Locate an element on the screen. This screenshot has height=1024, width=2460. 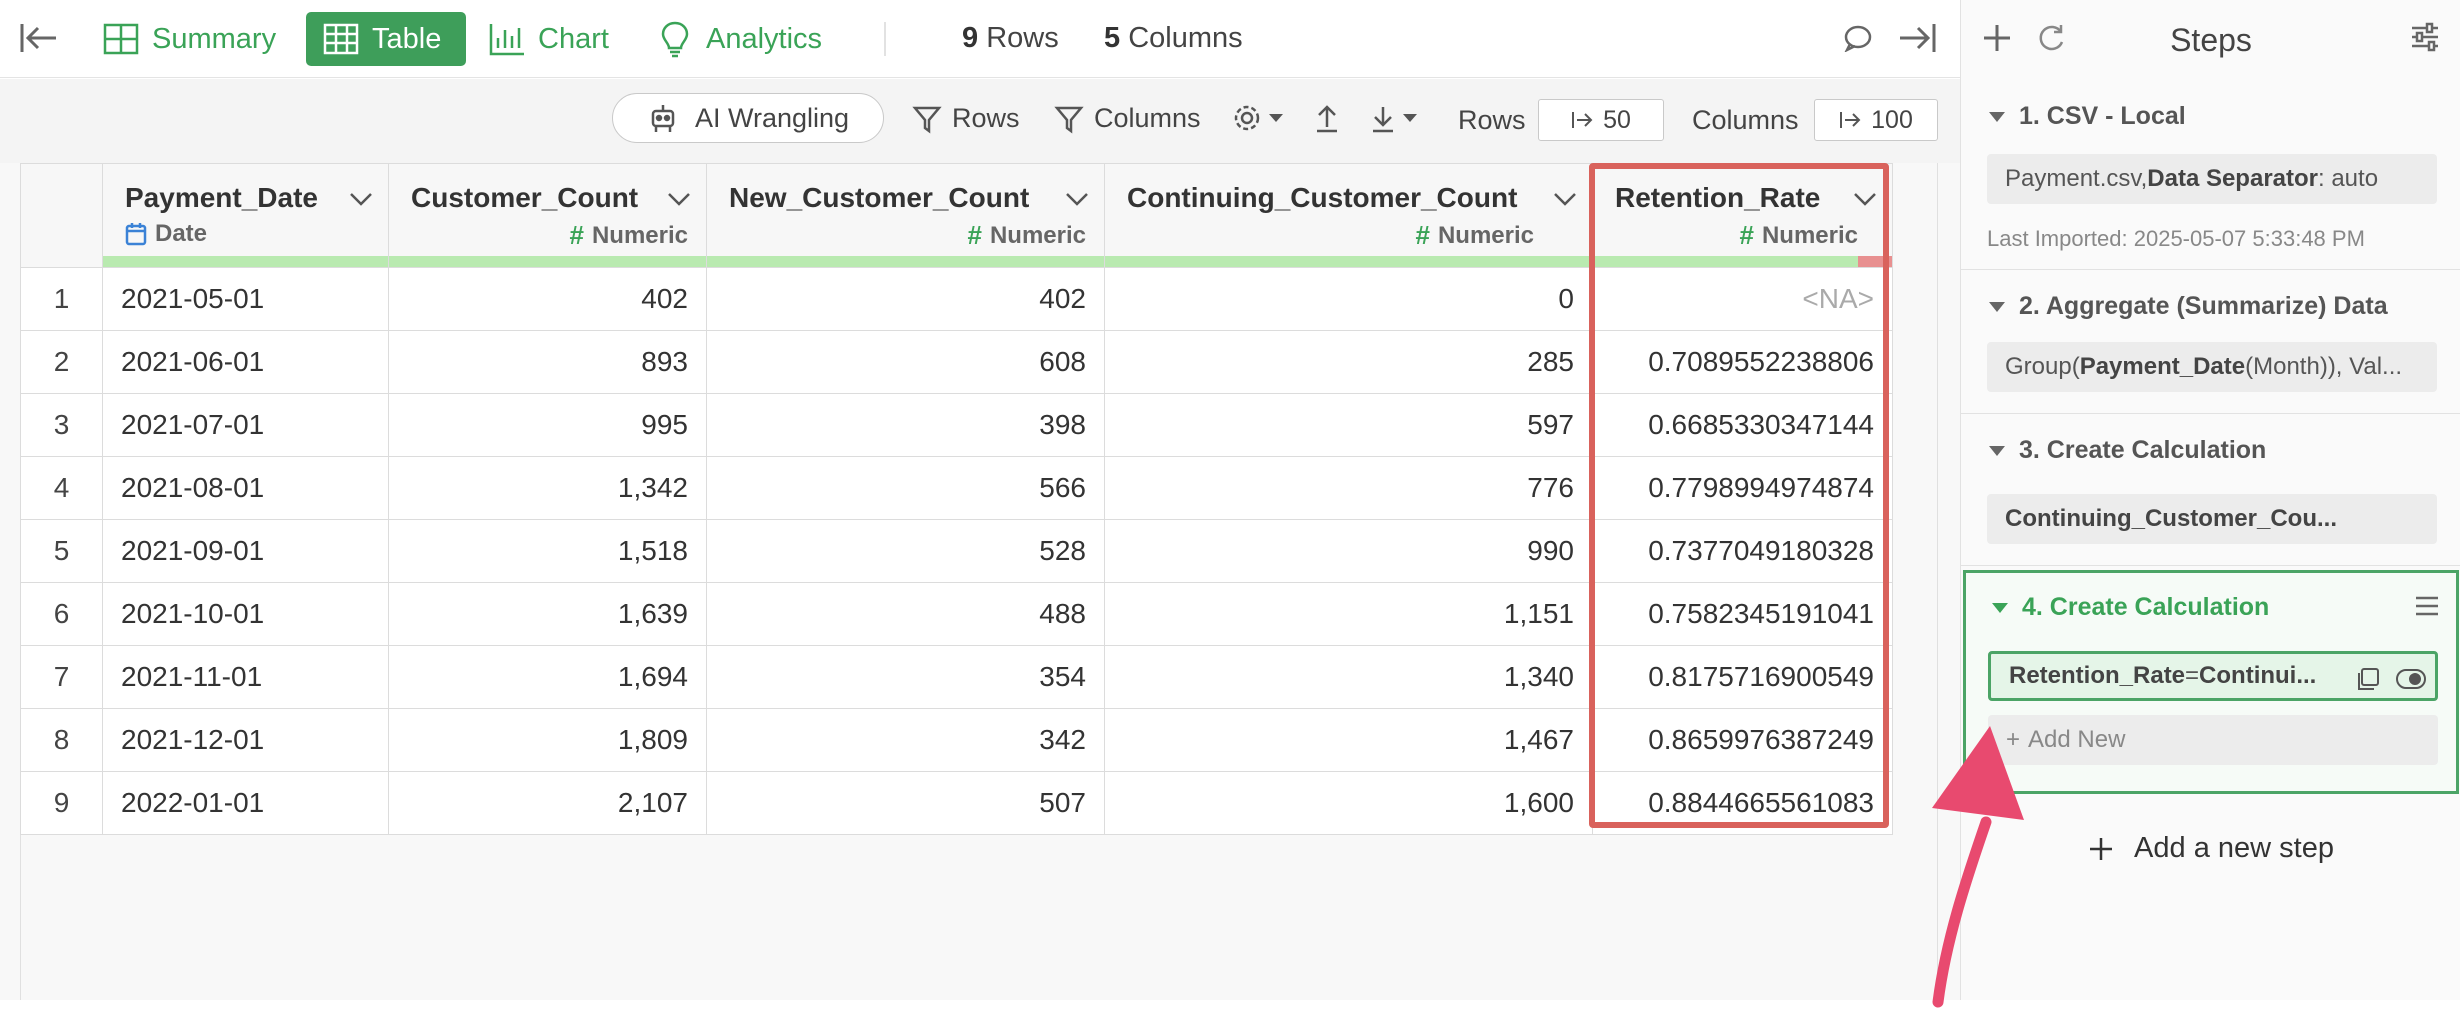
cell-continuing-customer-count: 776 is located at coordinates (1348, 488).